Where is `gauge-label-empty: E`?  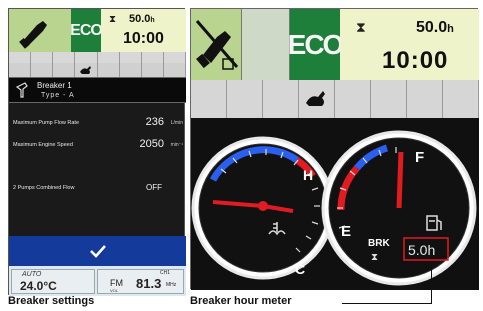 gauge-label-empty: E is located at coordinates (346, 231).